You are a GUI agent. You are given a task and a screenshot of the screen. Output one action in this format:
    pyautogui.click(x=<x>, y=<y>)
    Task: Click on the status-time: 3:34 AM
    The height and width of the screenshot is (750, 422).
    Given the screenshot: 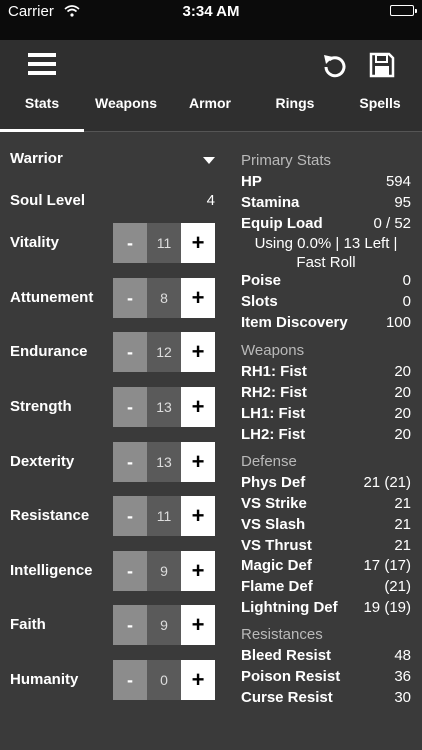 What is the action you would take?
    pyautogui.click(x=211, y=11)
    